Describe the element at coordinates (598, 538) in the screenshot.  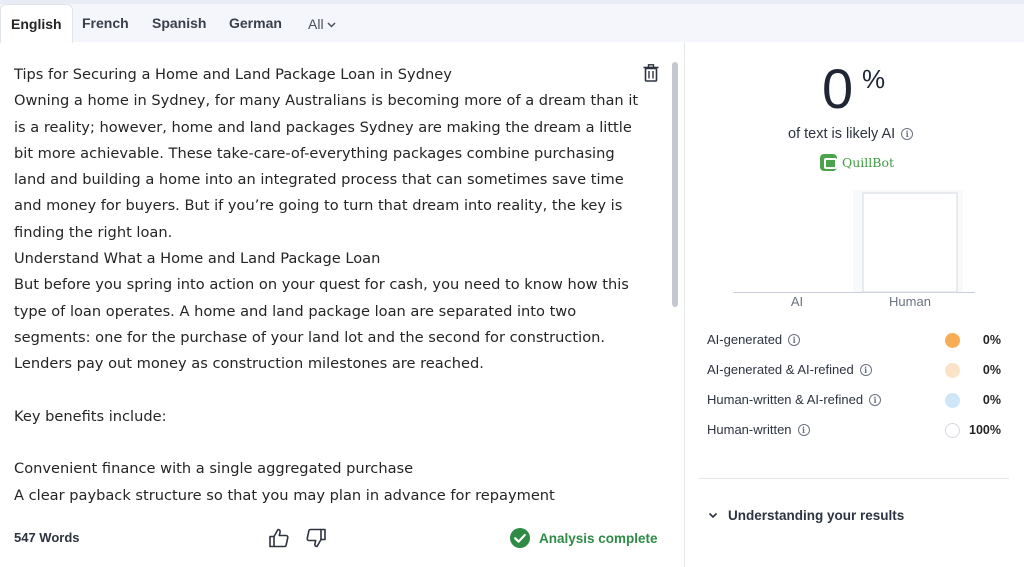
I see `analysis-status-text: Analysis complete` at that location.